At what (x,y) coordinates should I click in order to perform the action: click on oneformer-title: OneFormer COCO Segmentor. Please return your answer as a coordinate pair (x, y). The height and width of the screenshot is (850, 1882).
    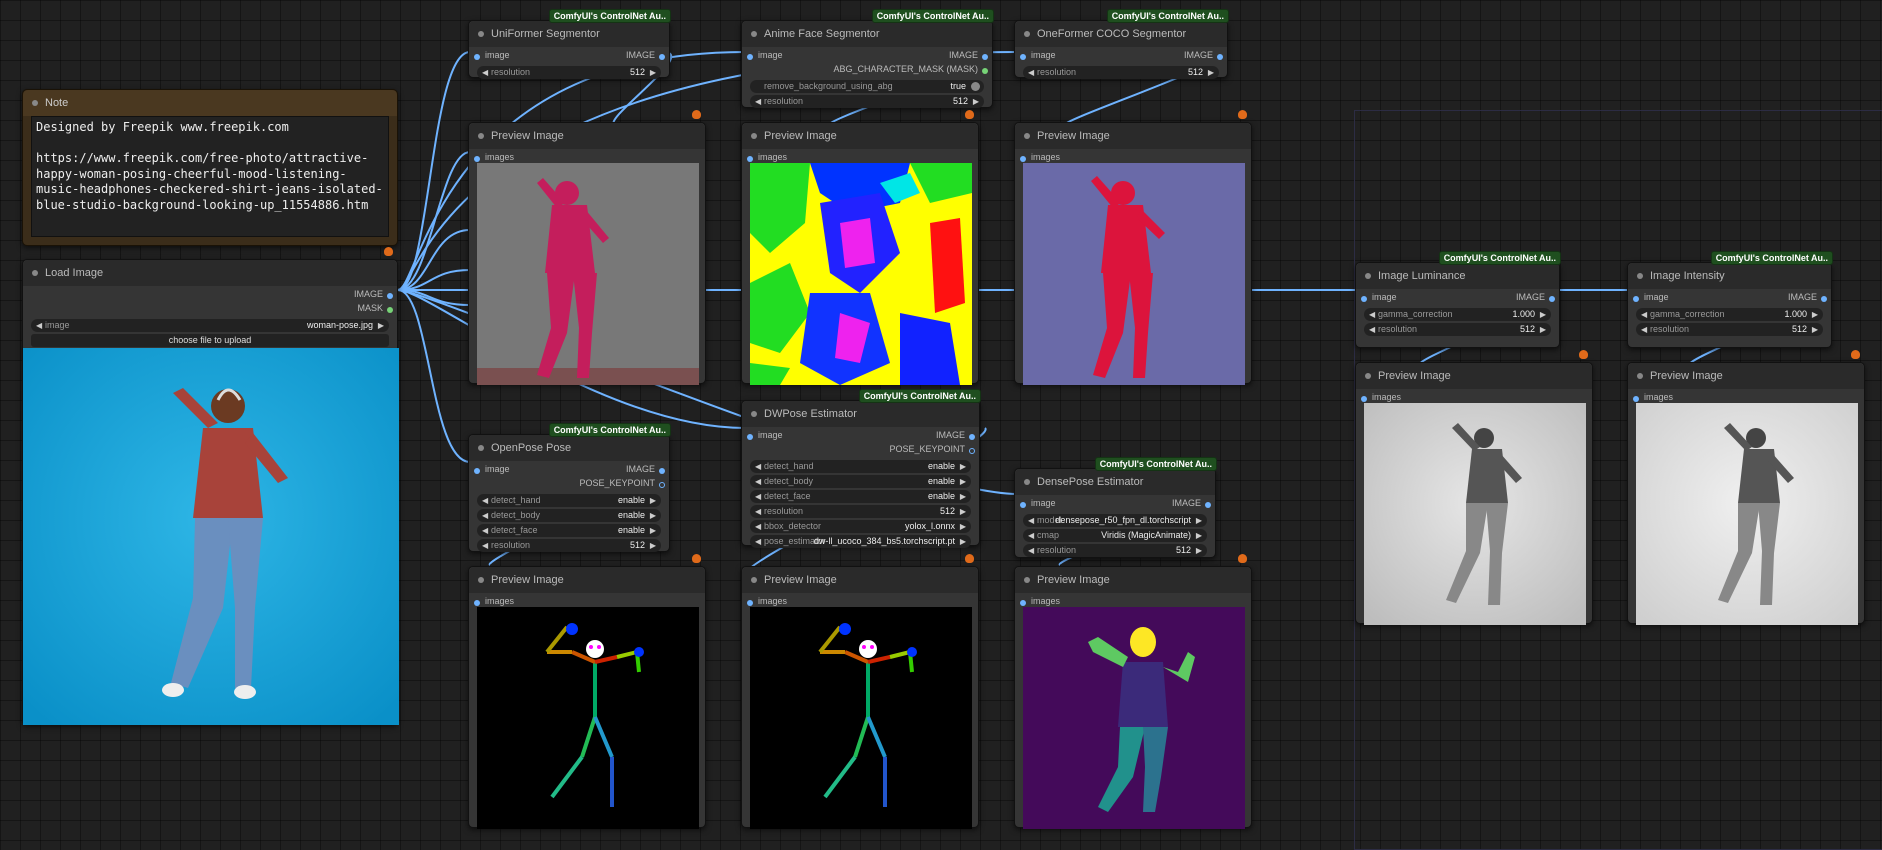
    Looking at the image, I should click on (1121, 34).